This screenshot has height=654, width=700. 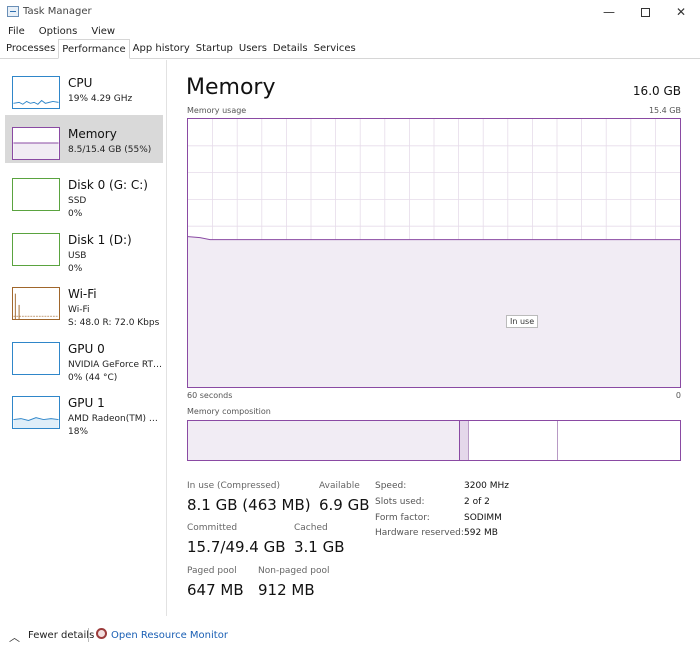 What do you see at coordinates (391, 486) in the screenshot?
I see `speed-label: Speed:` at bounding box center [391, 486].